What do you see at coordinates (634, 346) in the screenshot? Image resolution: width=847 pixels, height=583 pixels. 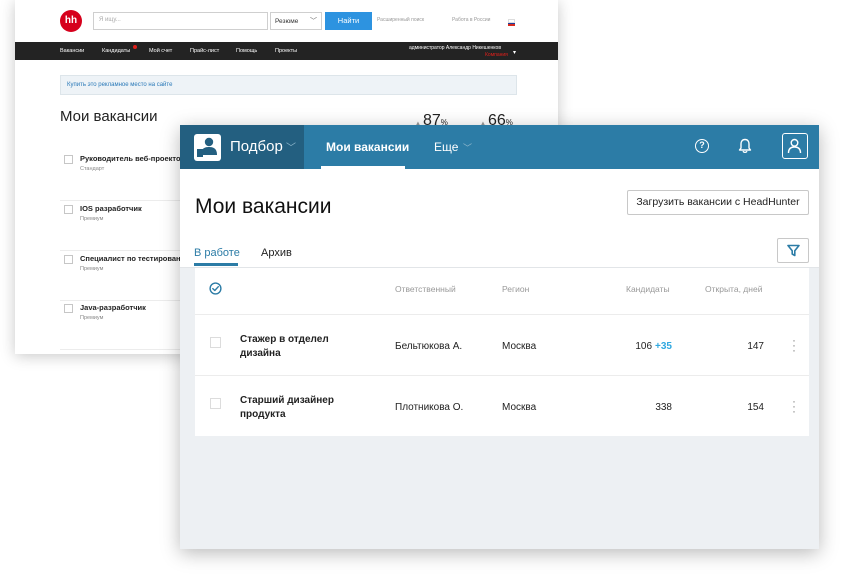 I see `vacancy-candidates: 106 +35` at bounding box center [634, 346].